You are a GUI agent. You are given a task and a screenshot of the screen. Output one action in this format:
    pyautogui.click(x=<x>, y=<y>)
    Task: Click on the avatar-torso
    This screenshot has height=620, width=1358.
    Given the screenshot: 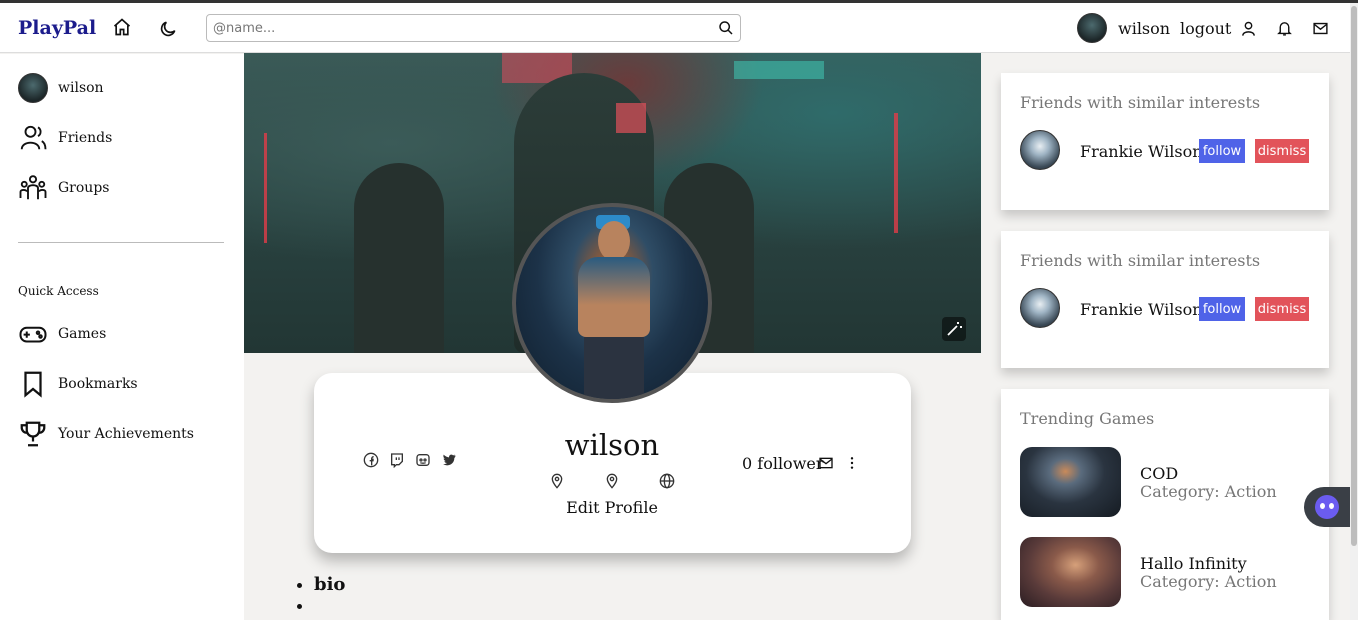 What is the action you would take?
    pyautogui.click(x=614, y=297)
    